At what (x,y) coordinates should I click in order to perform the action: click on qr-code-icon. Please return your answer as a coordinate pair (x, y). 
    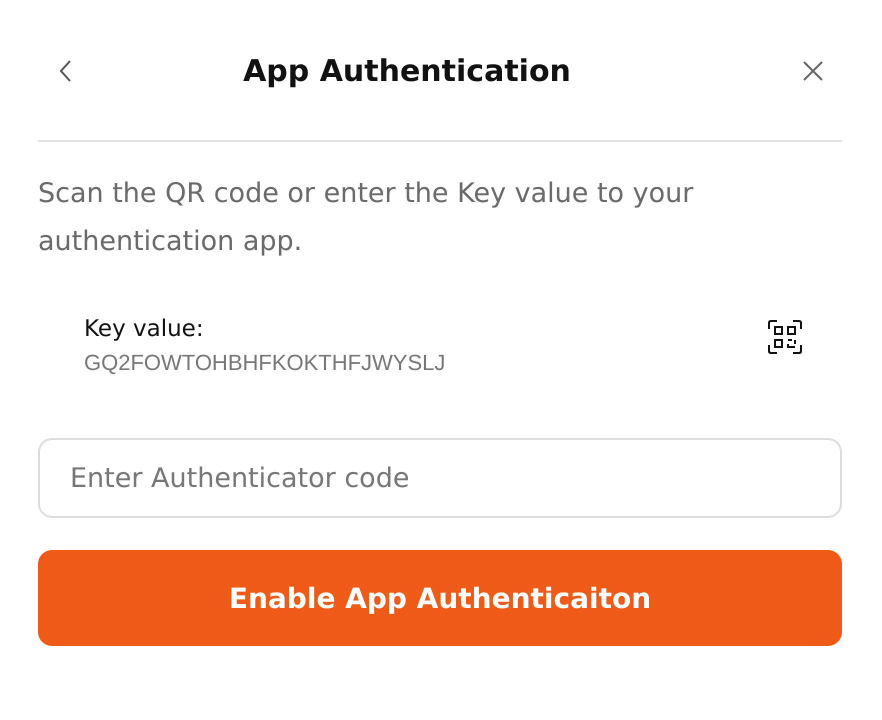
    Looking at the image, I should click on (785, 337).